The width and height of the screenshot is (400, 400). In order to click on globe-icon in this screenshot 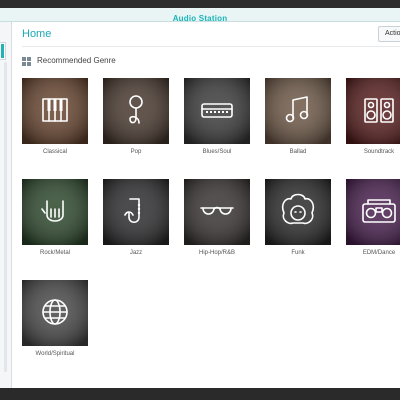, I will do `click(55, 312)`.